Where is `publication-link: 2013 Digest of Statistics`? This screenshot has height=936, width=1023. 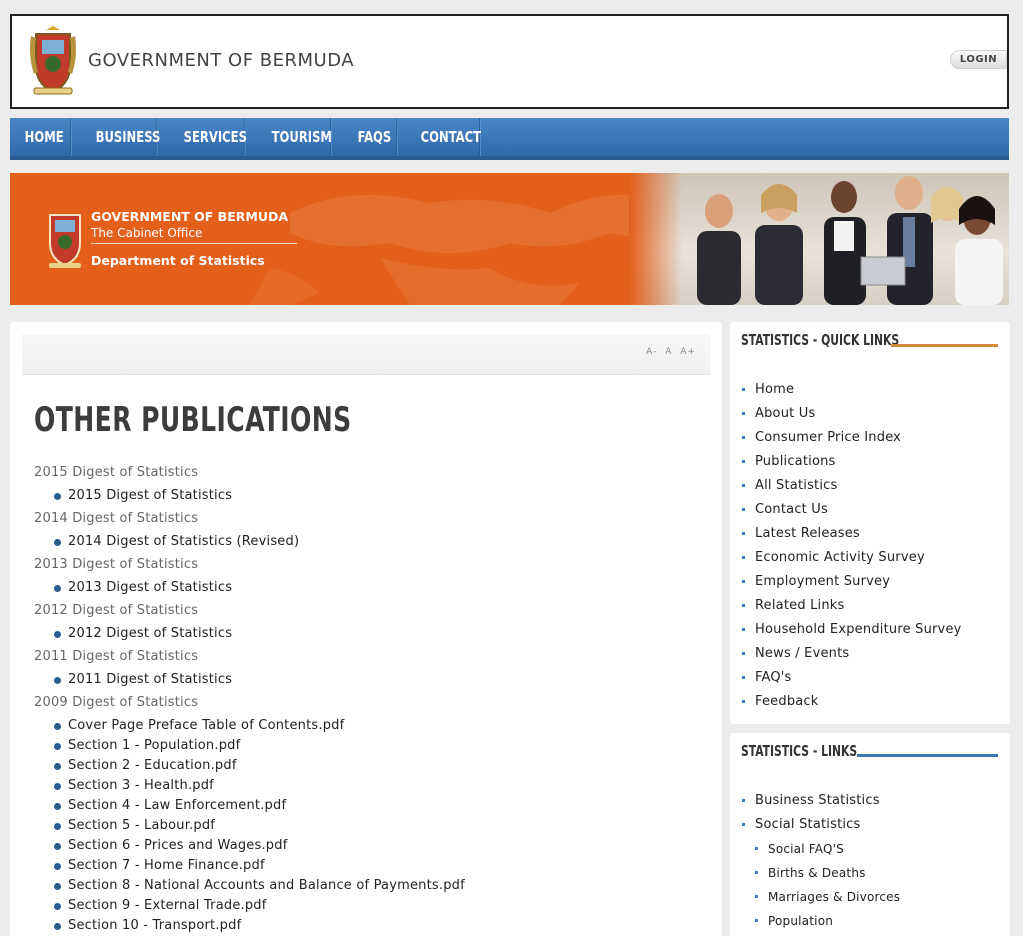
publication-link: 2013 Digest of Statistics is located at coordinates (369, 591).